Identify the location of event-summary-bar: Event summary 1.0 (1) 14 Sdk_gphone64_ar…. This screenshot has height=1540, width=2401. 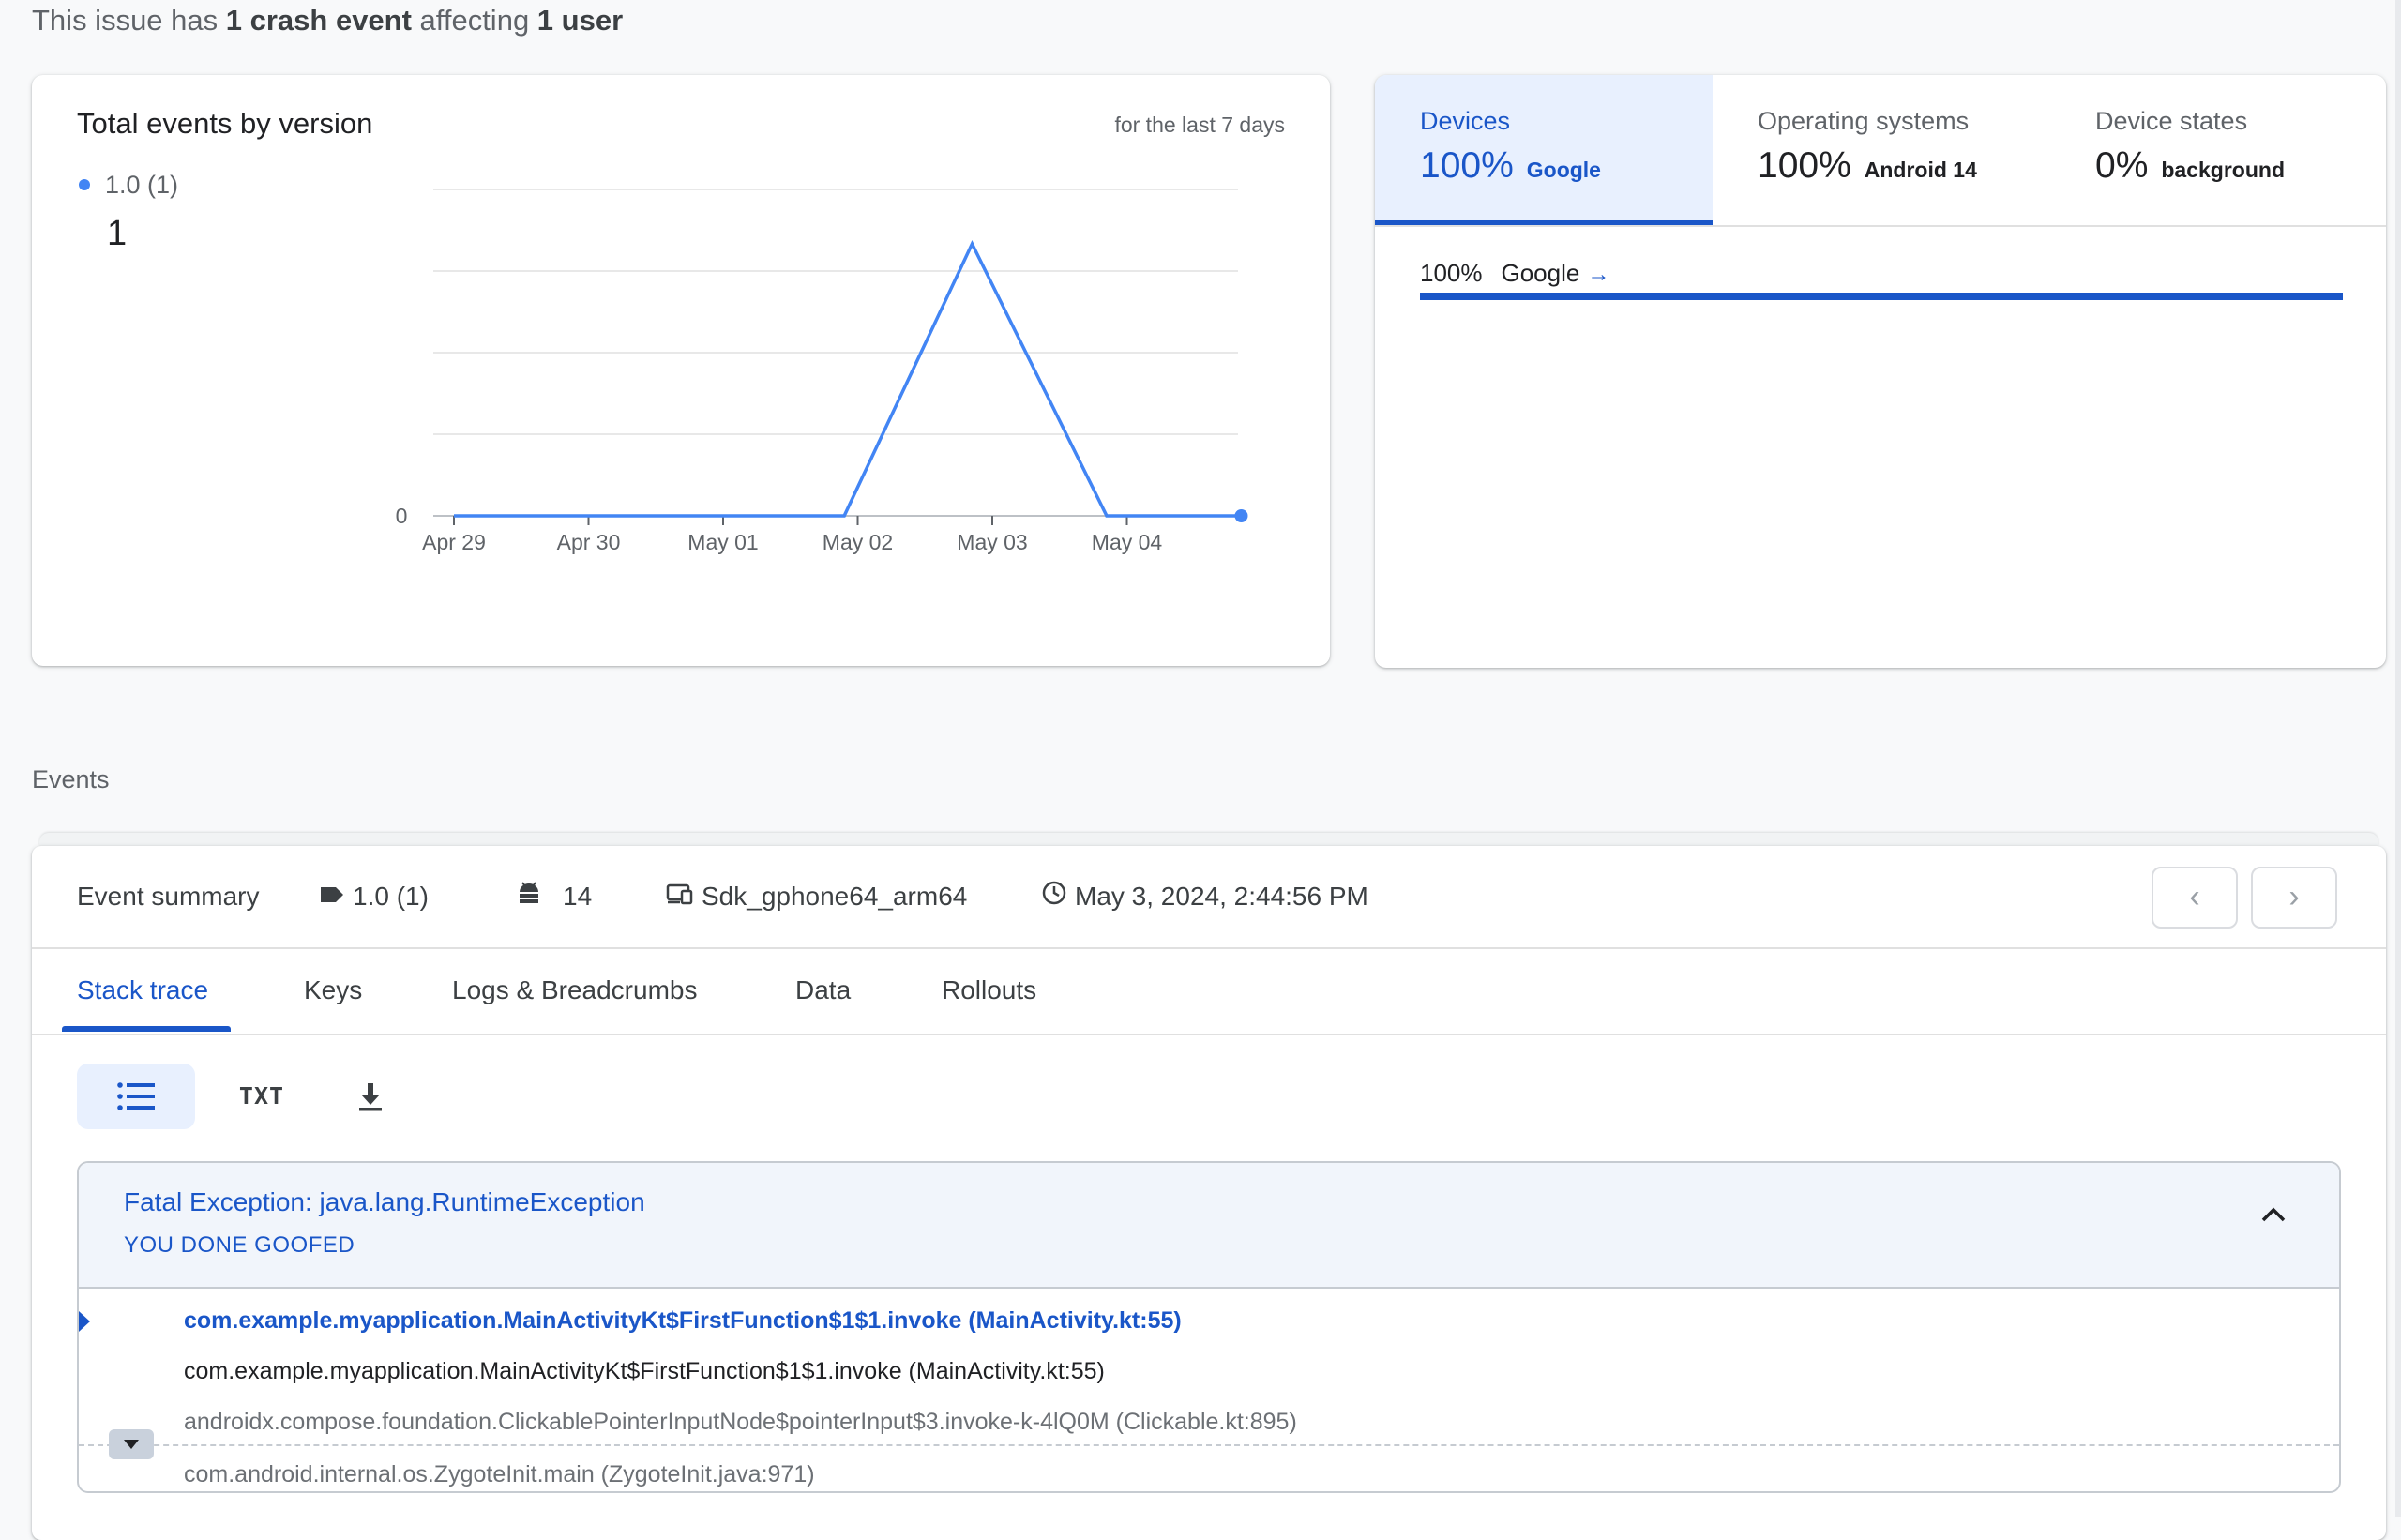
(1209, 897).